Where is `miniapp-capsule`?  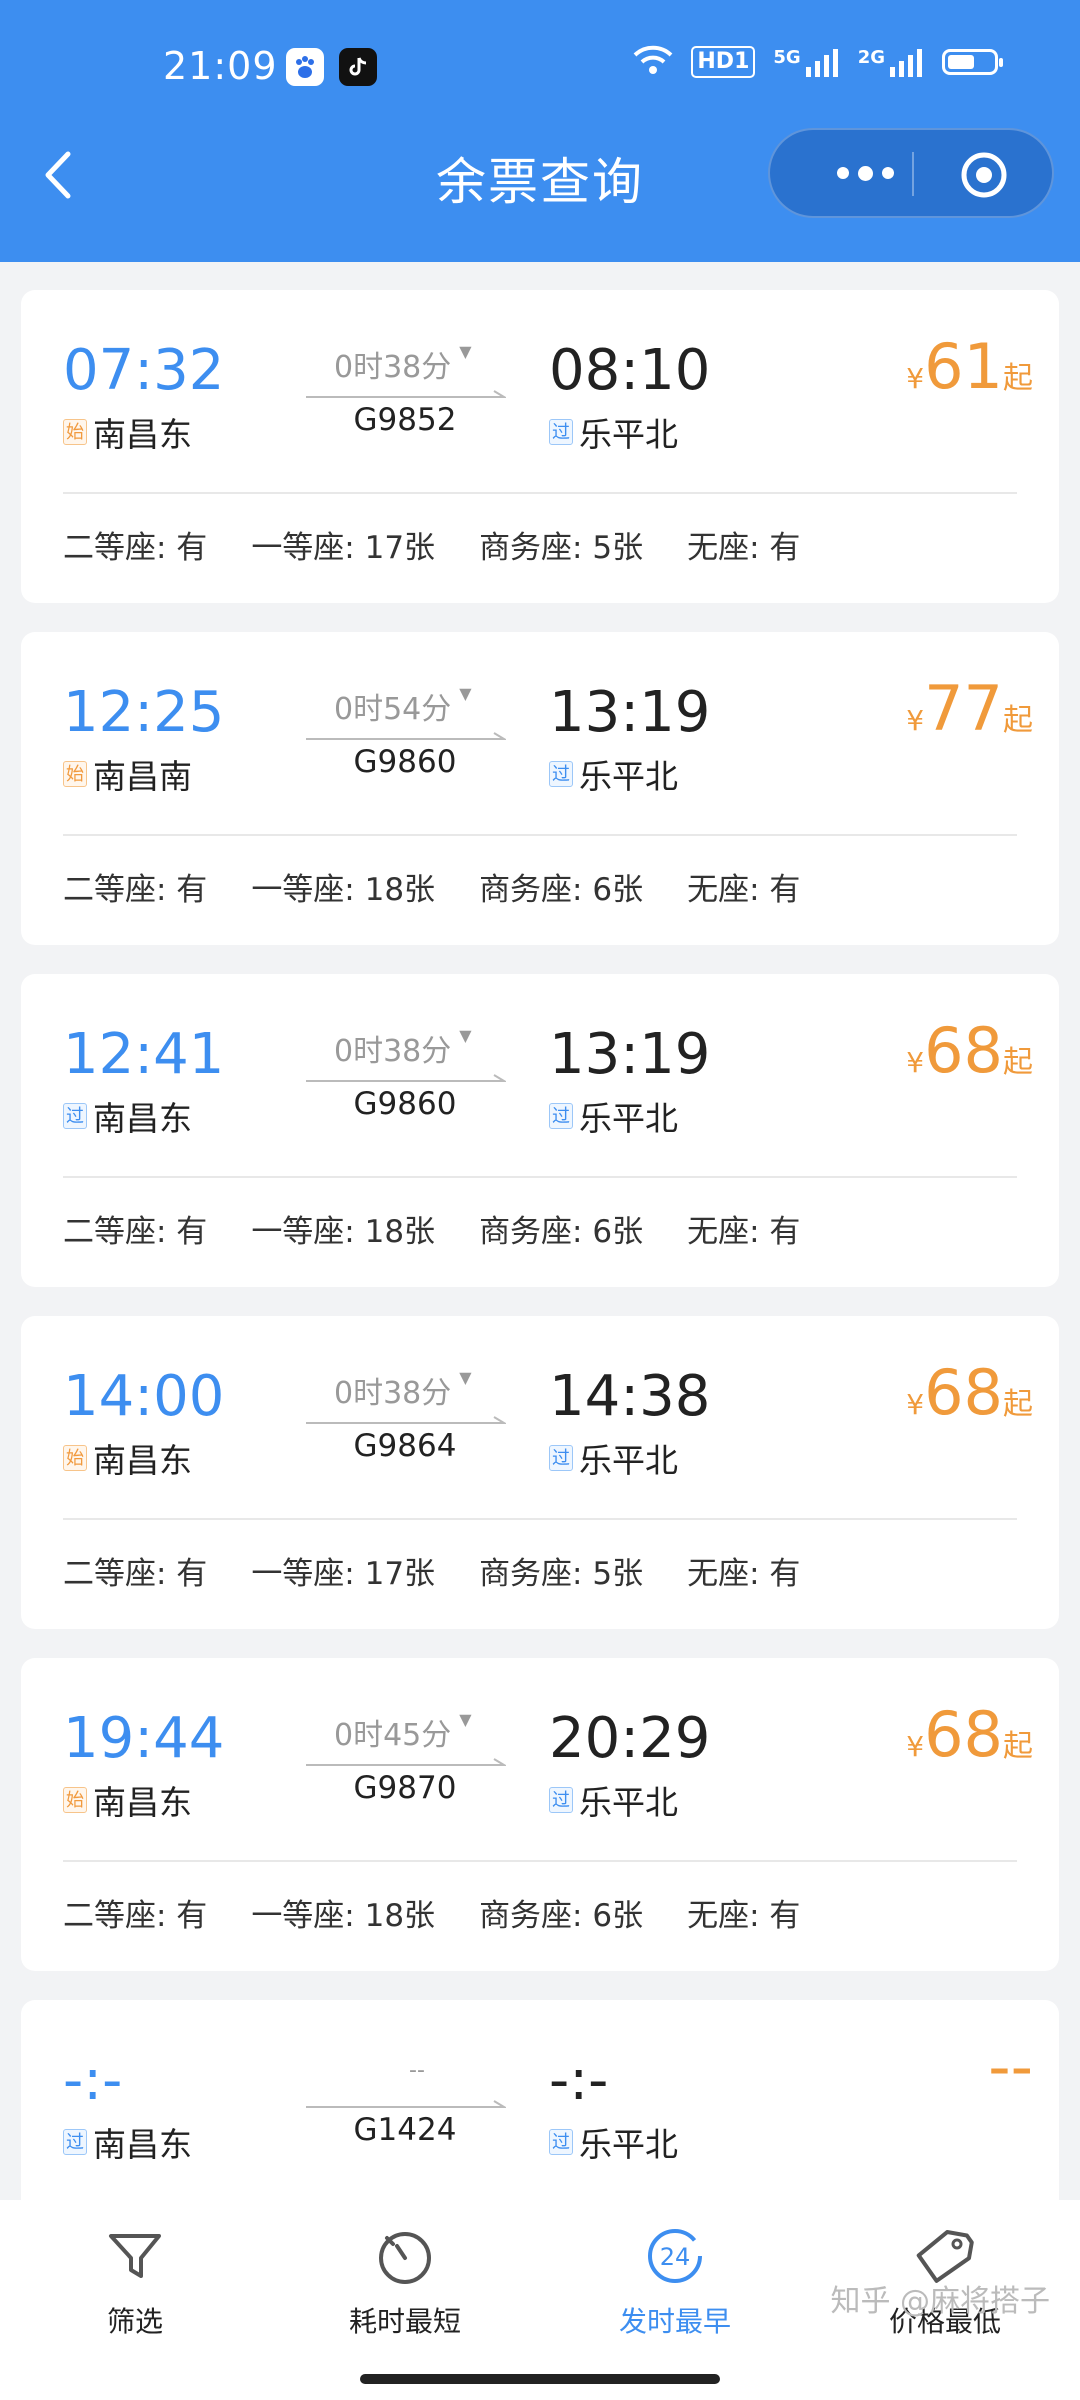 miniapp-capsule is located at coordinates (911, 173).